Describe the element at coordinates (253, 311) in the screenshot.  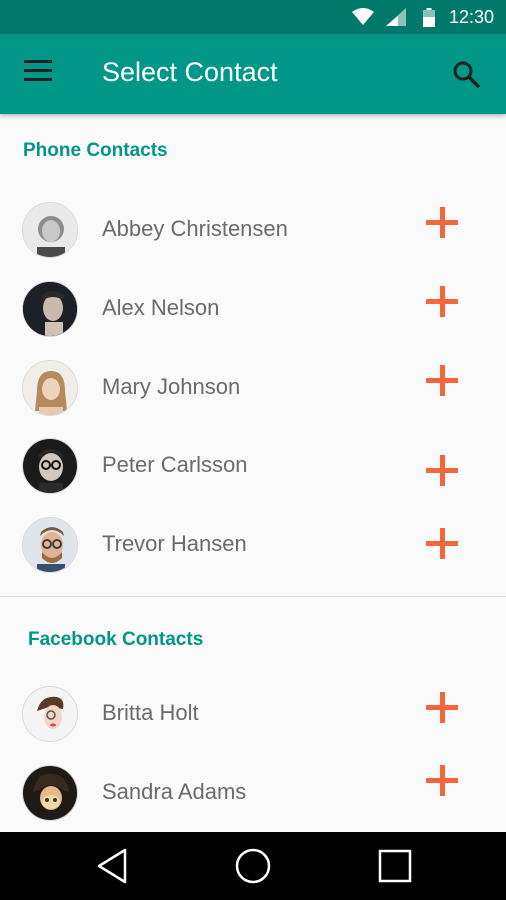
I see `contact-row: Alex Nelson` at that location.